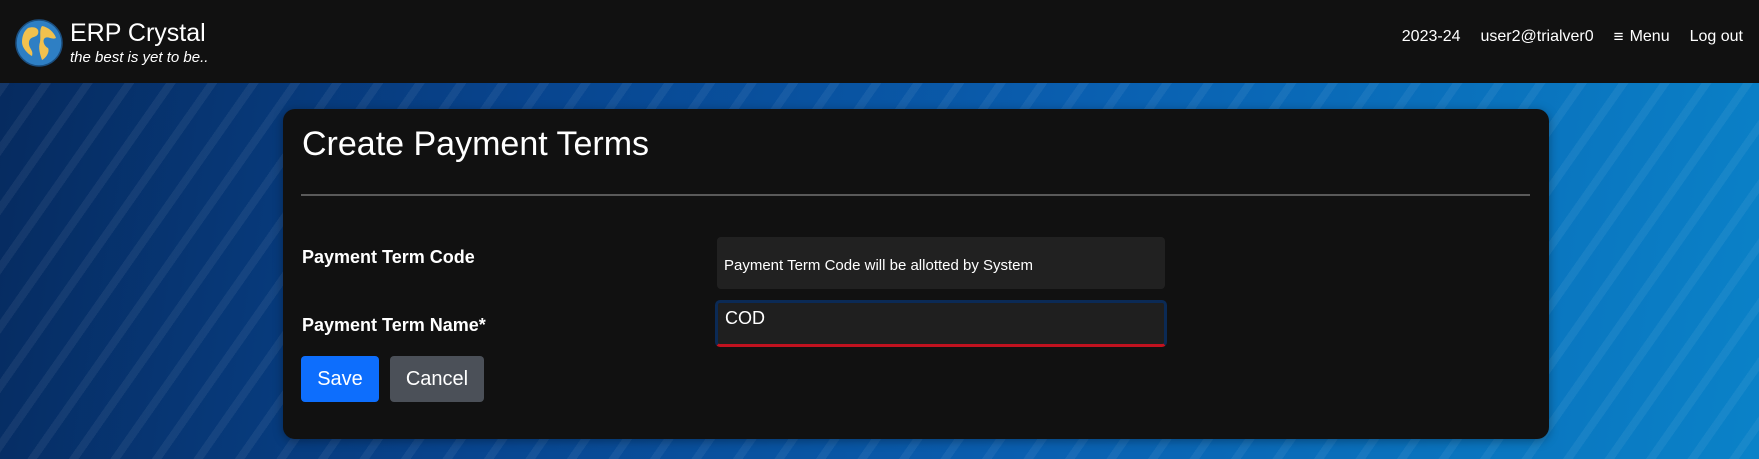 Image resolution: width=1759 pixels, height=459 pixels. Describe the element at coordinates (1536, 37) in the screenshot. I see `user-account: user2@trialver0` at that location.